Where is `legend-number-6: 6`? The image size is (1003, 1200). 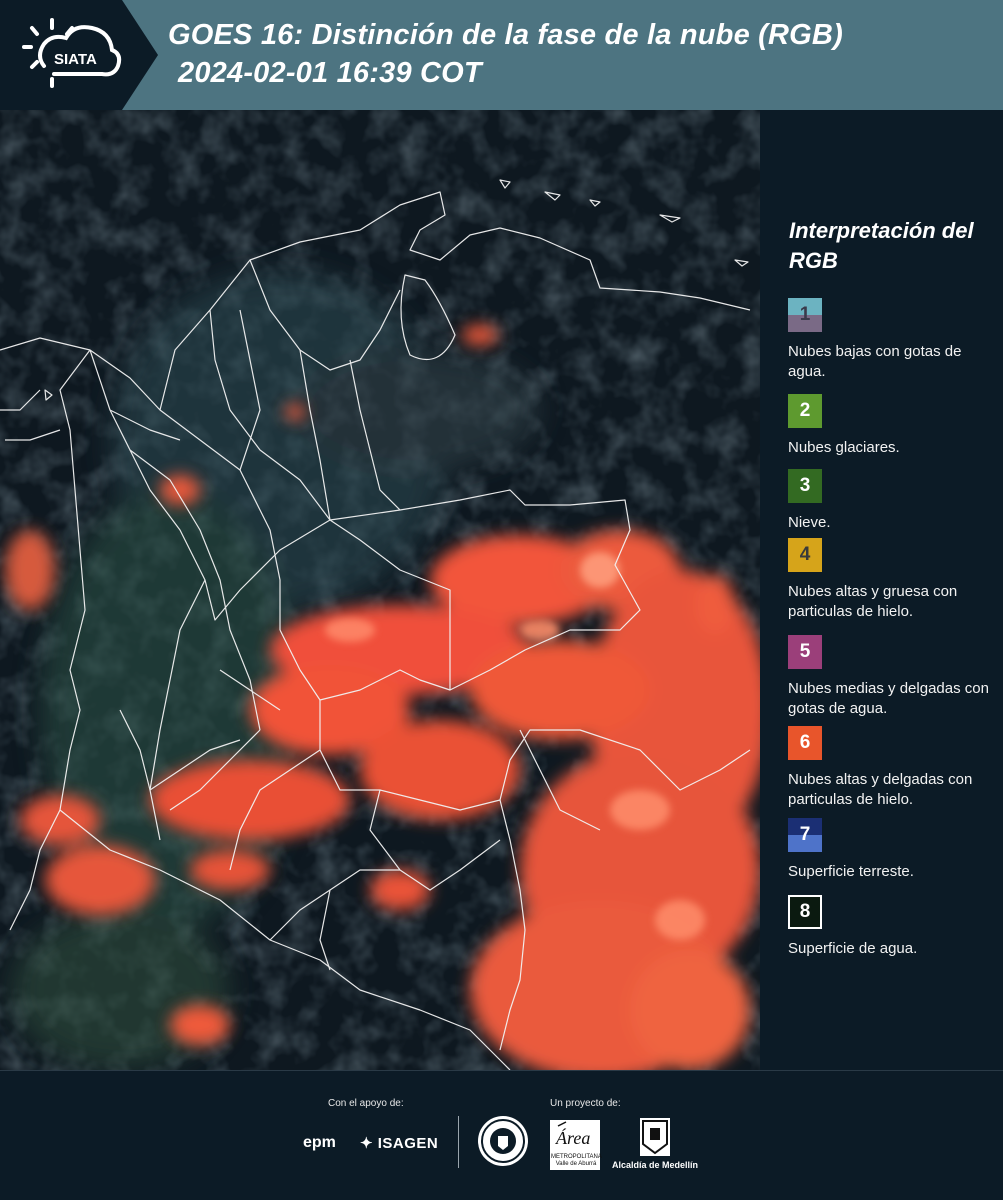
legend-number-6: 6 is located at coordinates (805, 742).